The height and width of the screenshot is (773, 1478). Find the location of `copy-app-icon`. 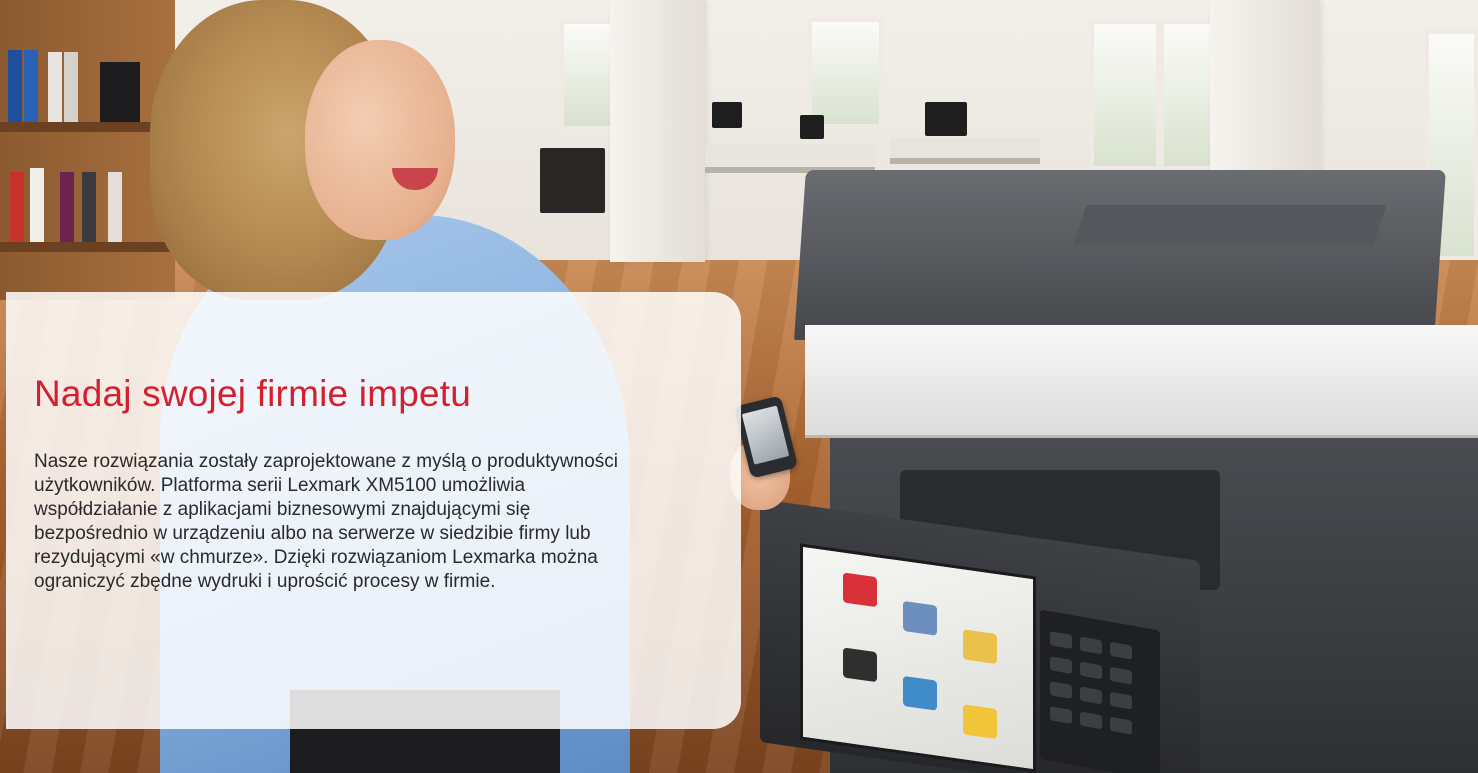

copy-app-icon is located at coordinates (860, 590).